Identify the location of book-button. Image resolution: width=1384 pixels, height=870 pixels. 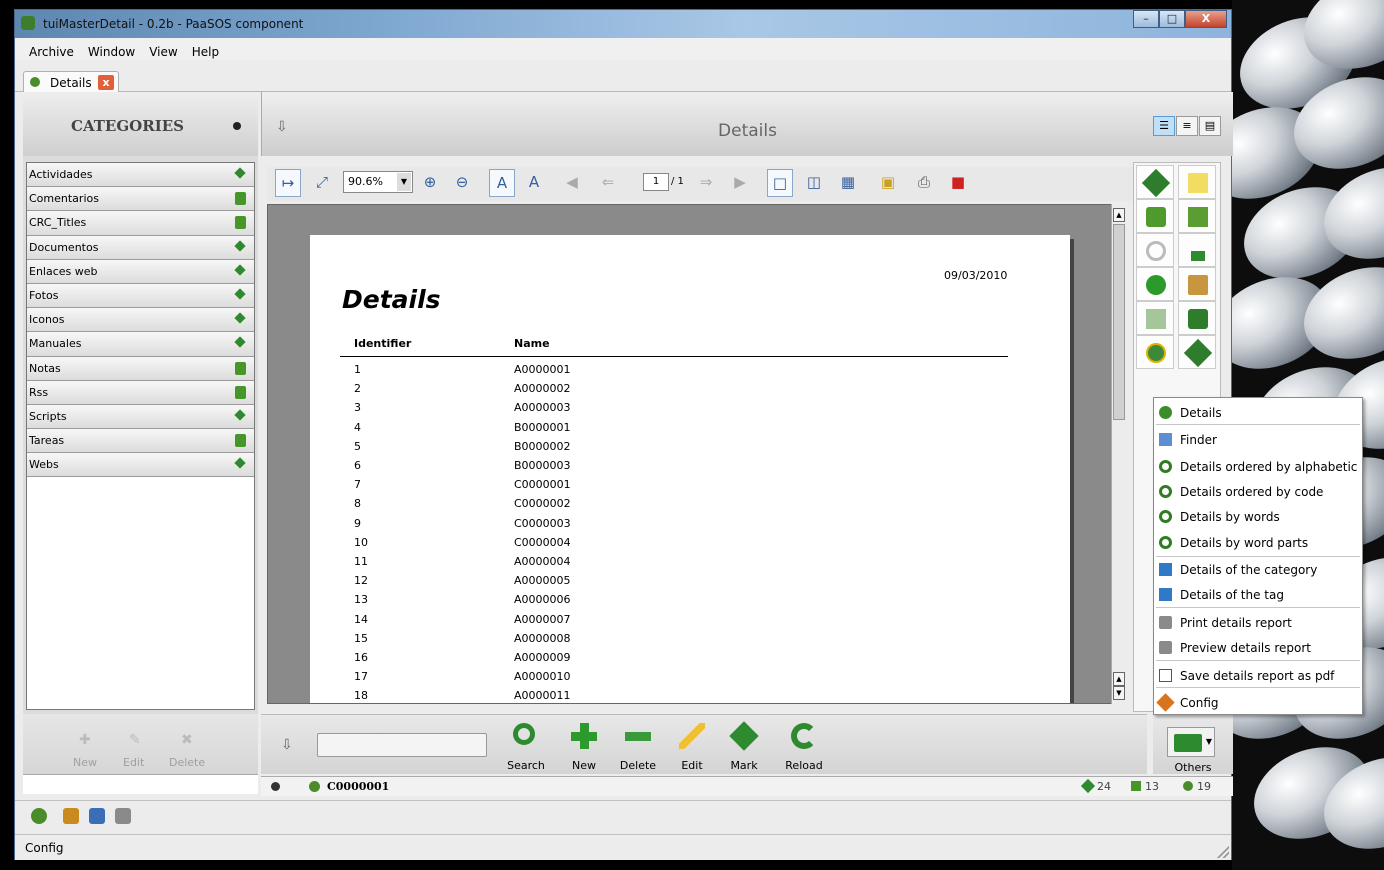
(1155, 216).